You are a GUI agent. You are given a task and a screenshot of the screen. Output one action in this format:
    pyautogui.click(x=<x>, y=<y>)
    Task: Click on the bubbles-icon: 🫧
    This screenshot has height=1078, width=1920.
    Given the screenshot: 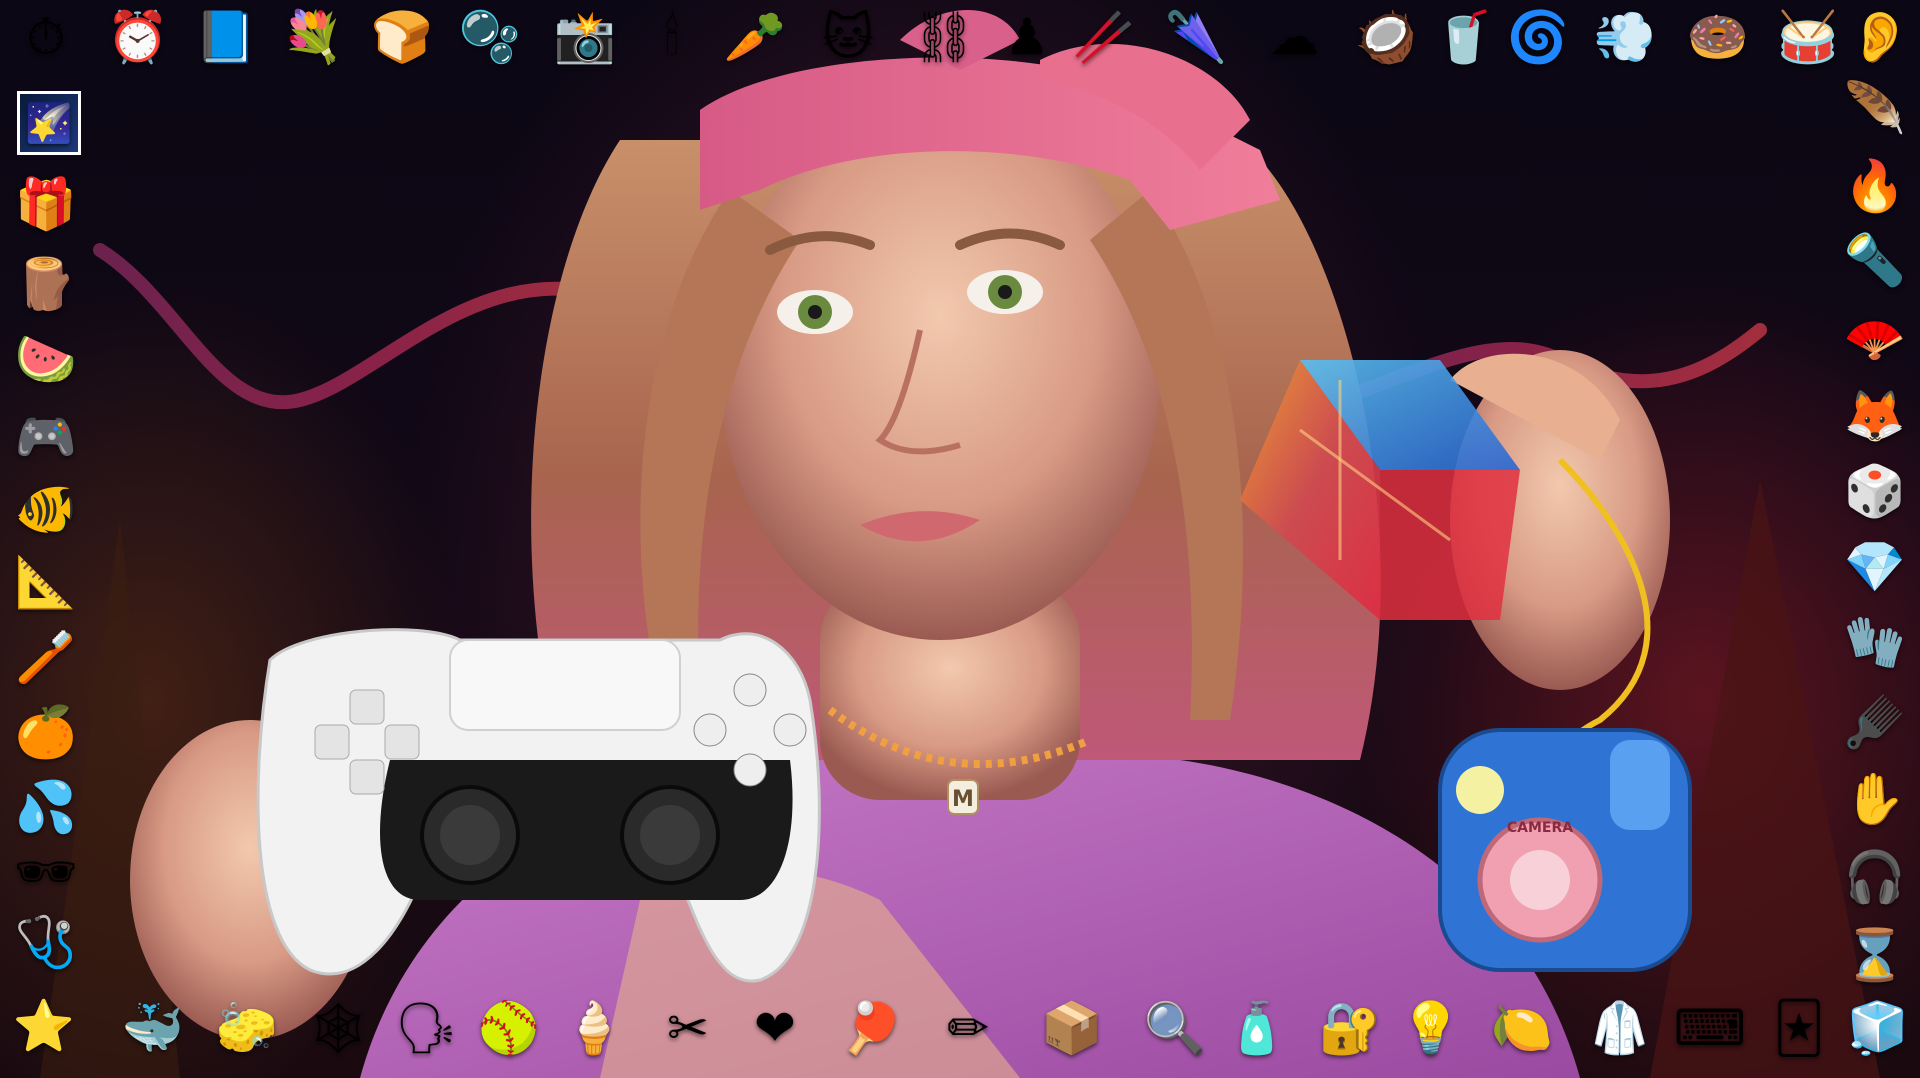 What is the action you would take?
    pyautogui.click(x=490, y=37)
    